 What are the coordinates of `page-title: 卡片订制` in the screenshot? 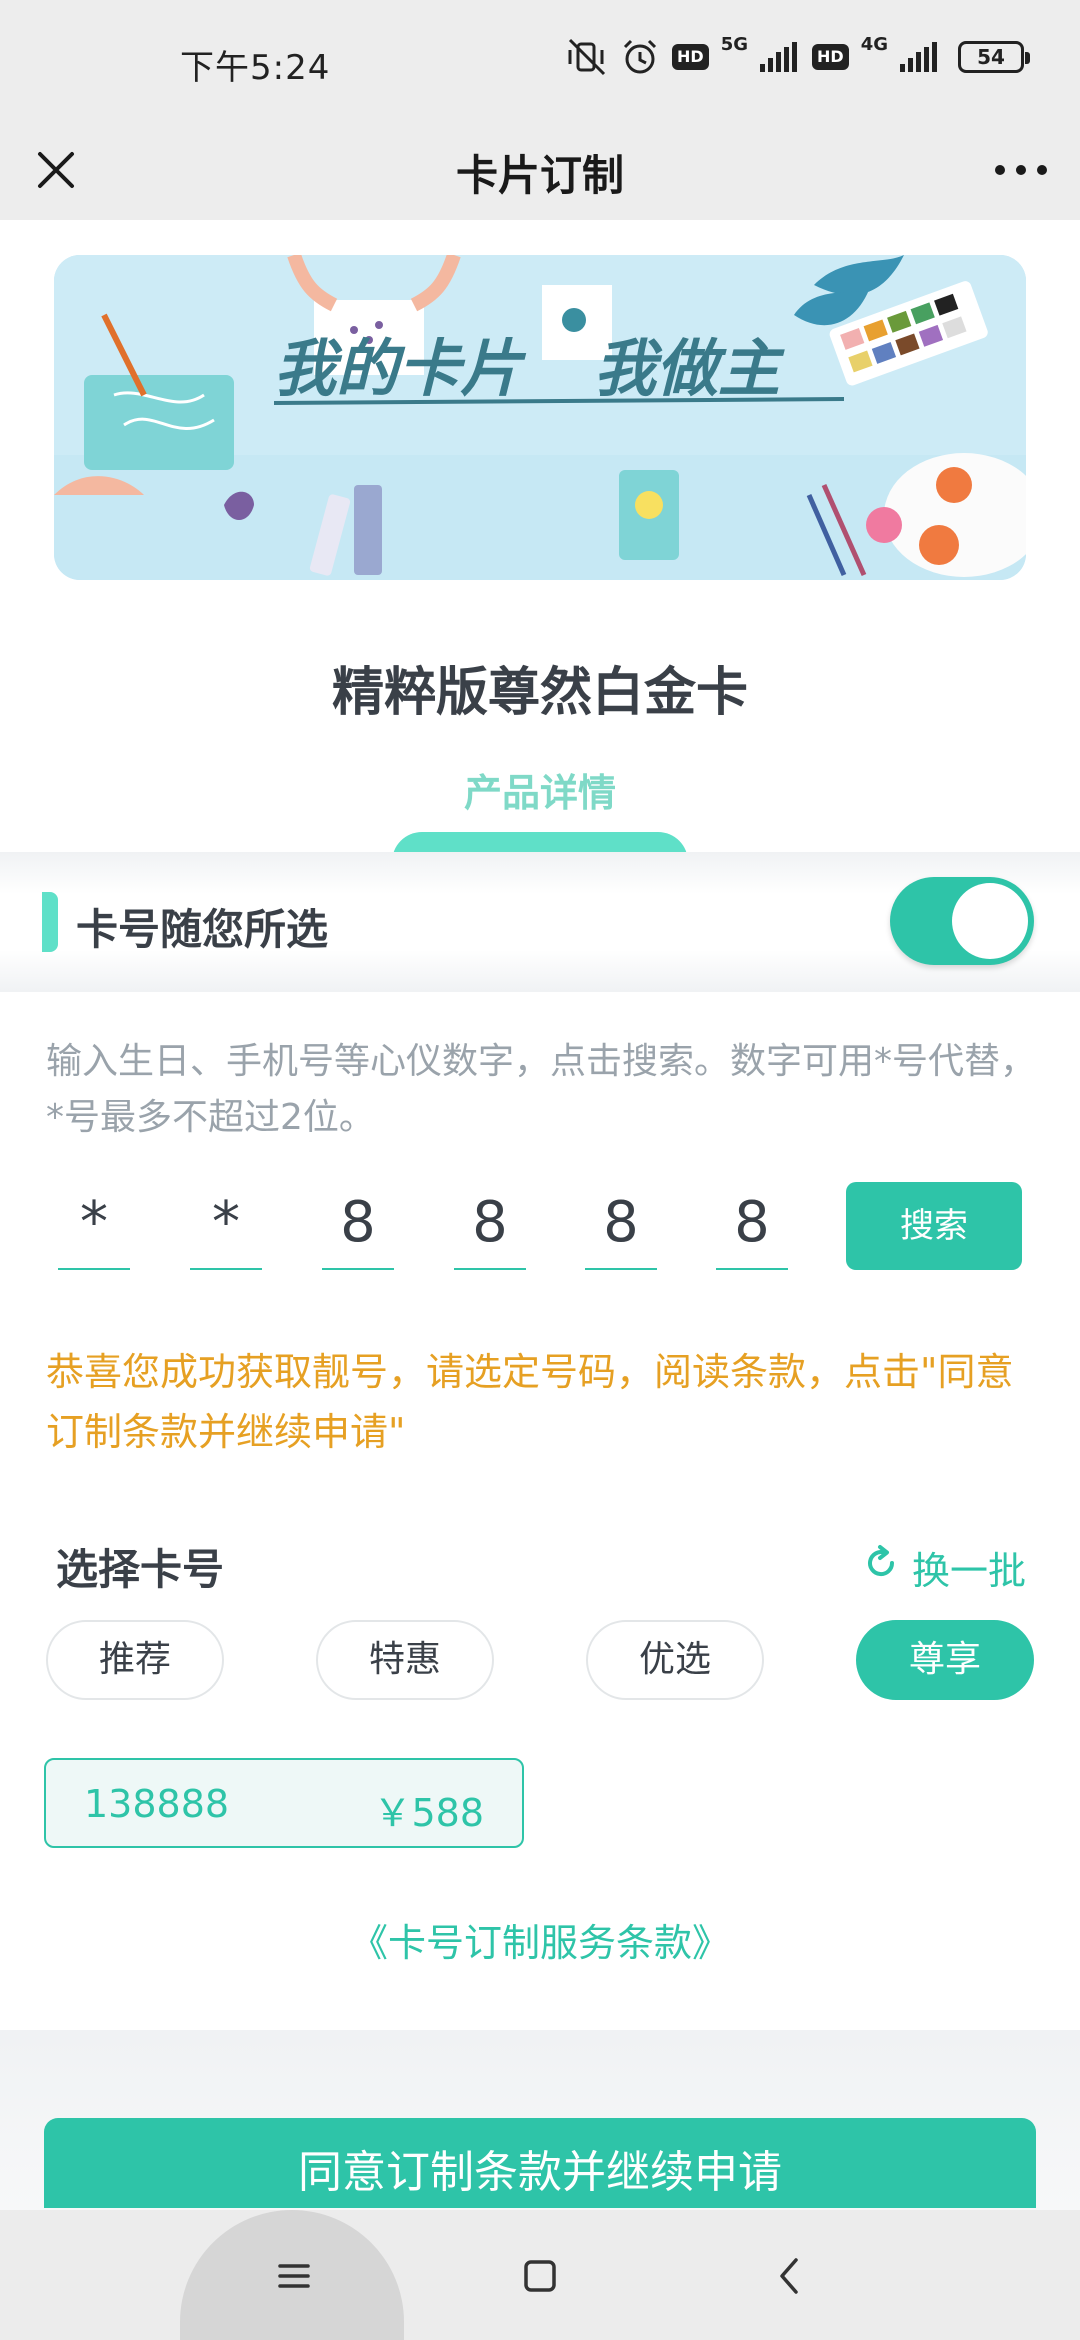 It's located at (539, 175).